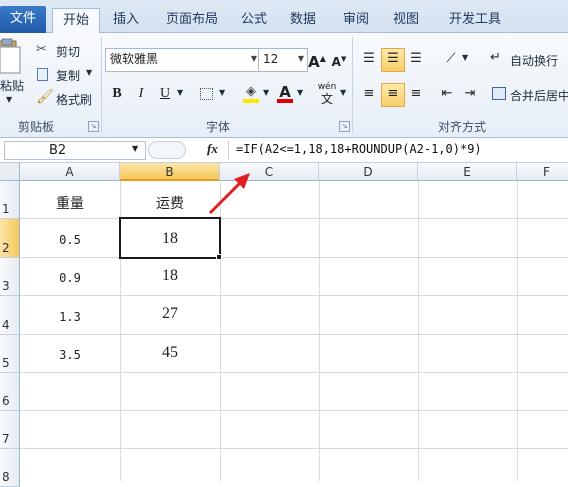  What do you see at coordinates (70, 172) in the screenshot?
I see `column-header-a: A` at bounding box center [70, 172].